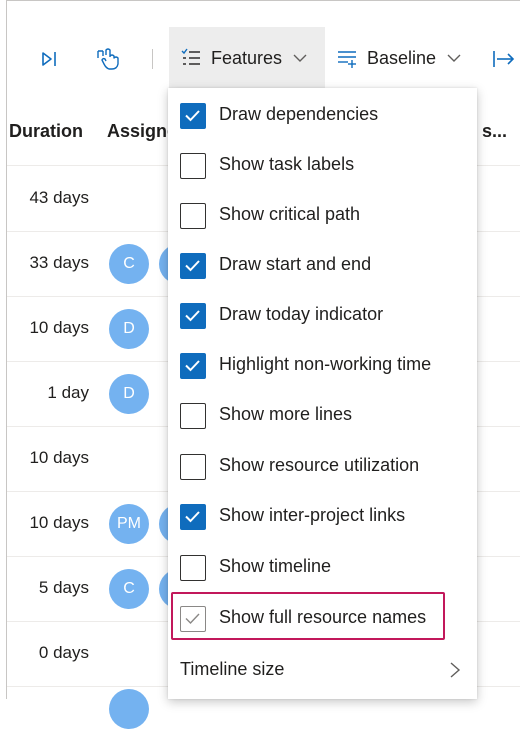 This screenshot has width=520, height=729. Describe the element at coordinates (107, 59) in the screenshot. I see `pointer-hand-icon` at that location.